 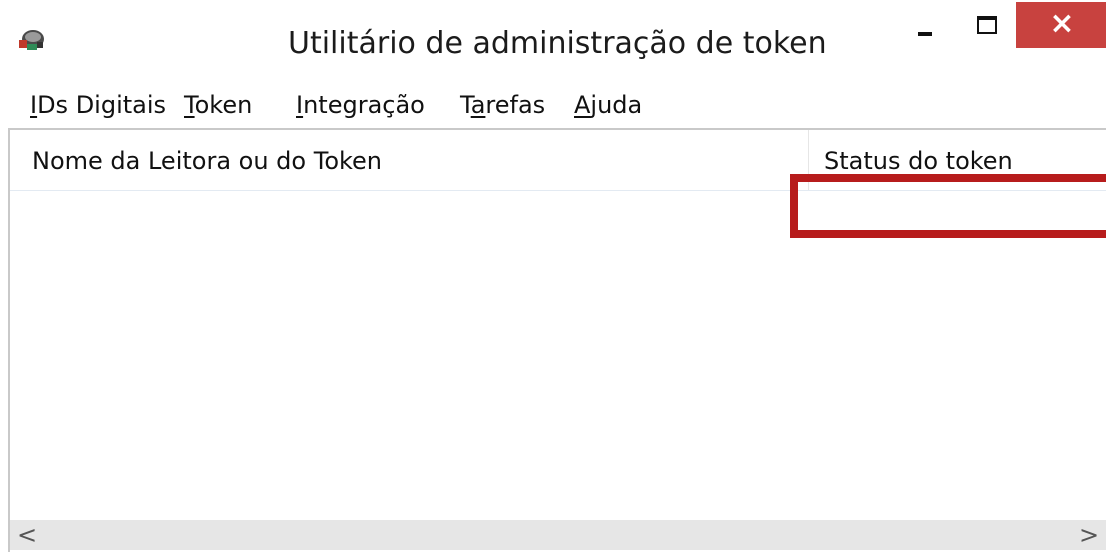 I want to click on highlight-box, so click(x=948, y=206).